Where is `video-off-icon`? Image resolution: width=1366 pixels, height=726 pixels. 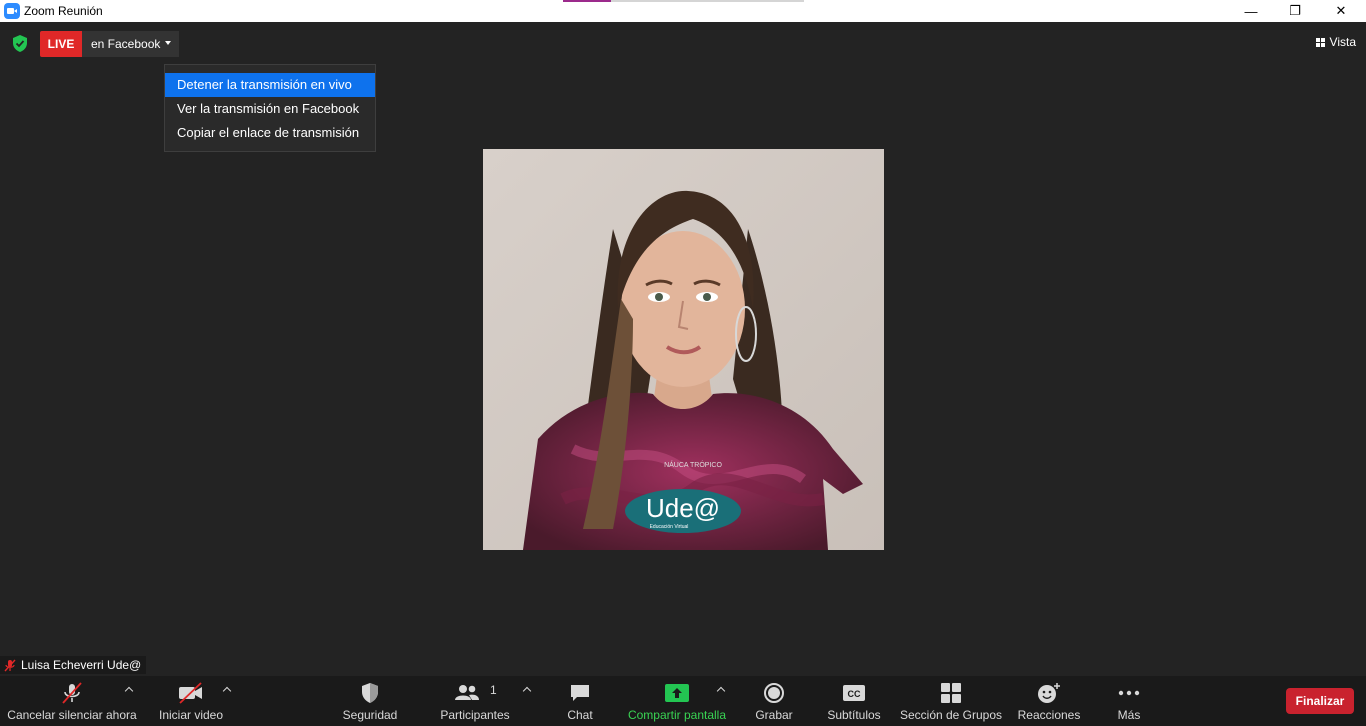 video-off-icon is located at coordinates (190, 693).